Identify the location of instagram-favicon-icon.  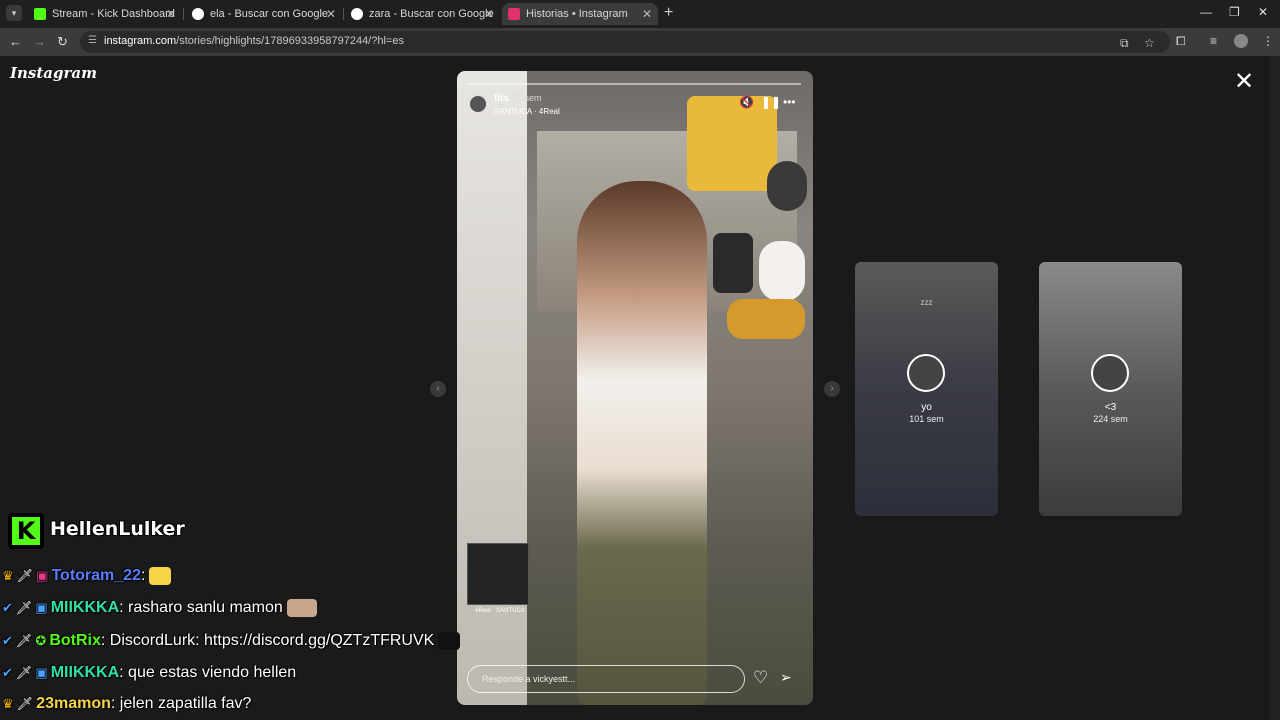
(514, 14).